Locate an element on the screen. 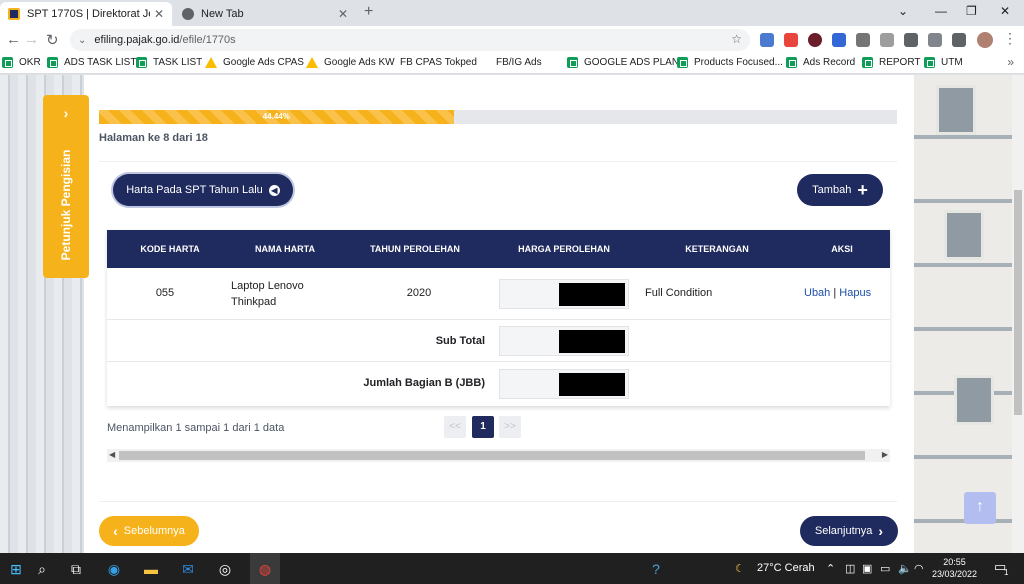 This screenshot has height=584, width=1024. forward-arrow-icon: → is located at coordinates (31, 39).